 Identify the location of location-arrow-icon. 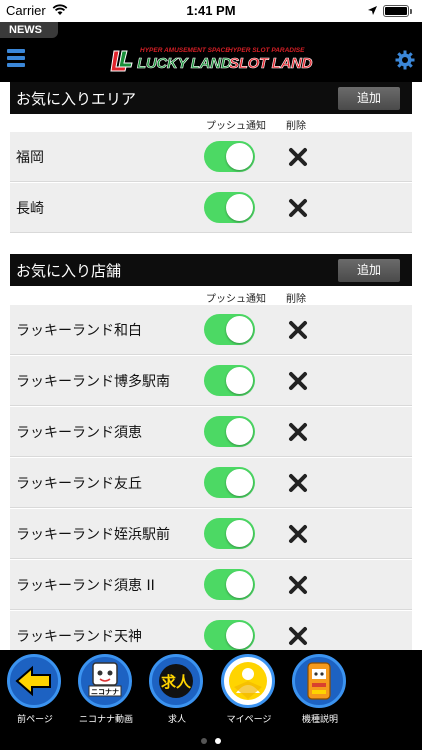
(372, 10).